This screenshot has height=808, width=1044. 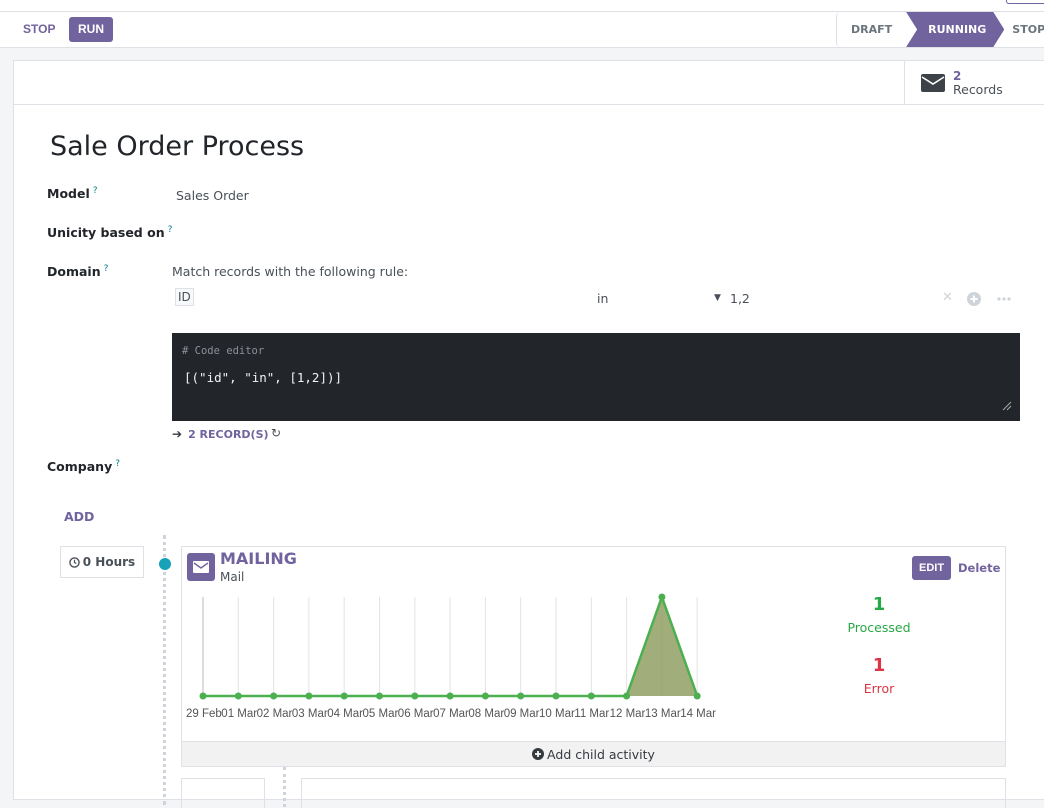 I want to click on error-count: 1, so click(x=879, y=665).